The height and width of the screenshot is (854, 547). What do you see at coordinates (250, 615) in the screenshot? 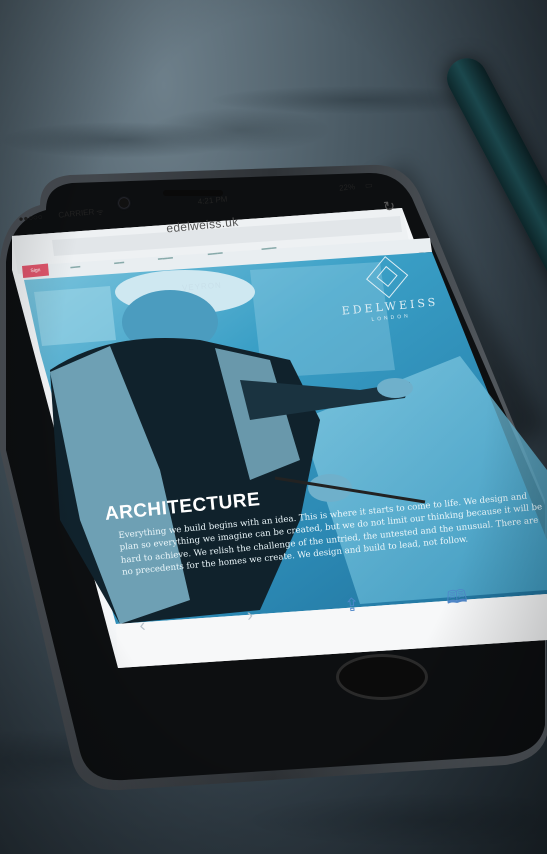
I see `chevron-right-icon: ›` at bounding box center [250, 615].